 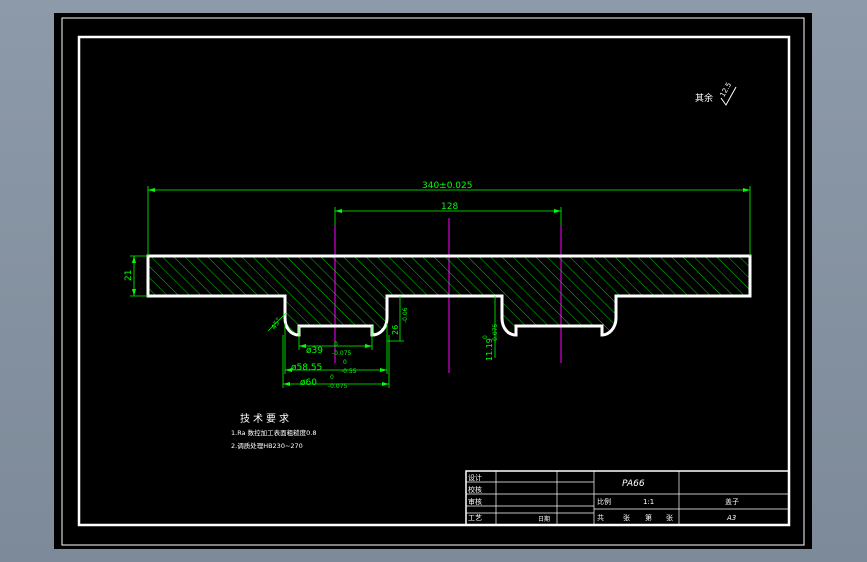 I want to click on tech-requirement-item-1: 1.Ra 数控加工表面粗糙度0.8, so click(x=273, y=432).